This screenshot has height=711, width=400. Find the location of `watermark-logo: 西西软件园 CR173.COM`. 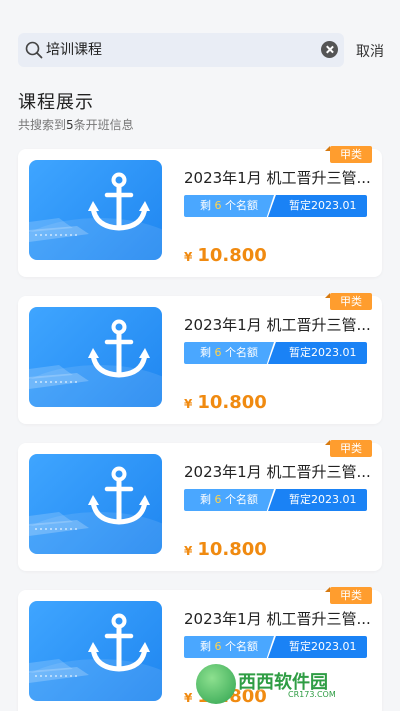

watermark-logo: 西西软件园 CR173.COM is located at coordinates (288, 684).